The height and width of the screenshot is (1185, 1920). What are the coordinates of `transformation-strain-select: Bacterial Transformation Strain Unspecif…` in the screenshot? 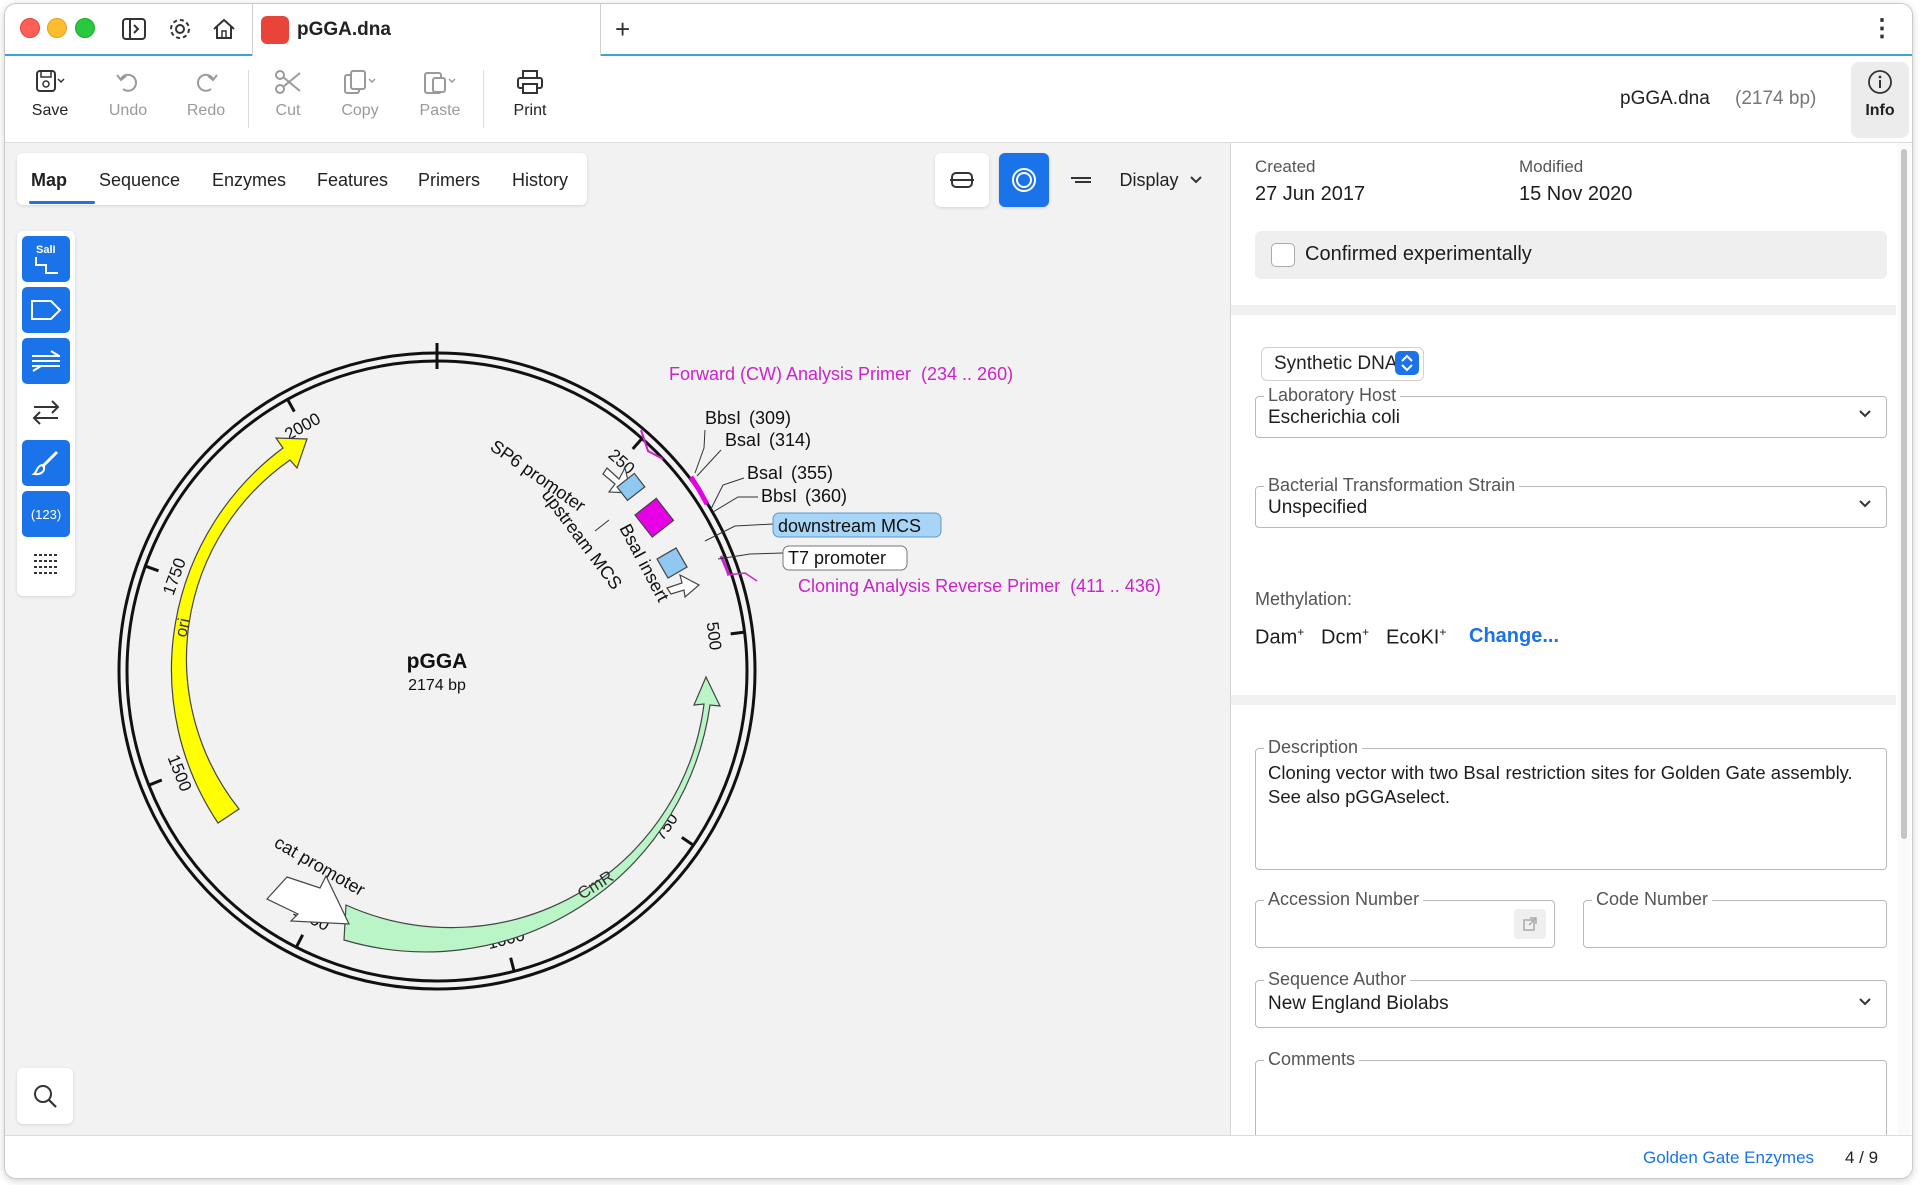 It's located at (1571, 501).